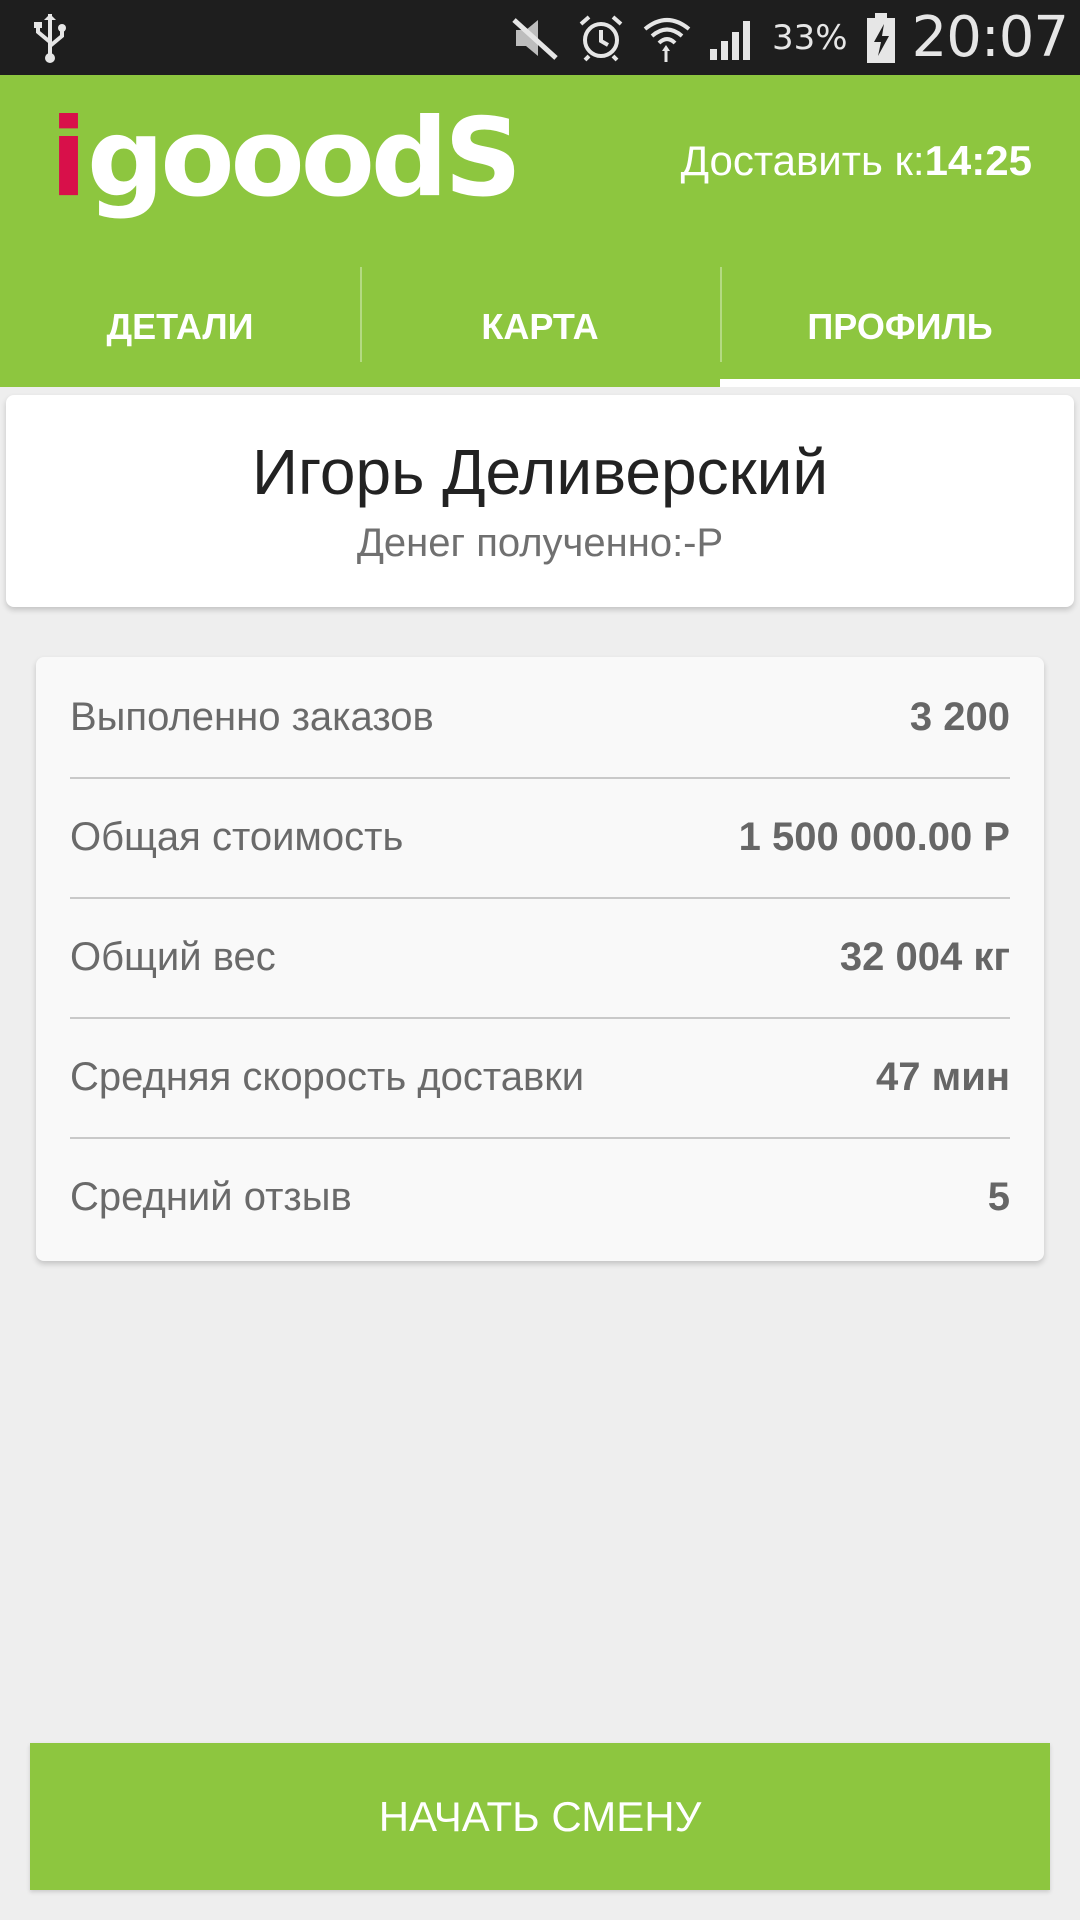  What do you see at coordinates (802, 160) in the screenshot?
I see `delivery-label: Доставить к:` at bounding box center [802, 160].